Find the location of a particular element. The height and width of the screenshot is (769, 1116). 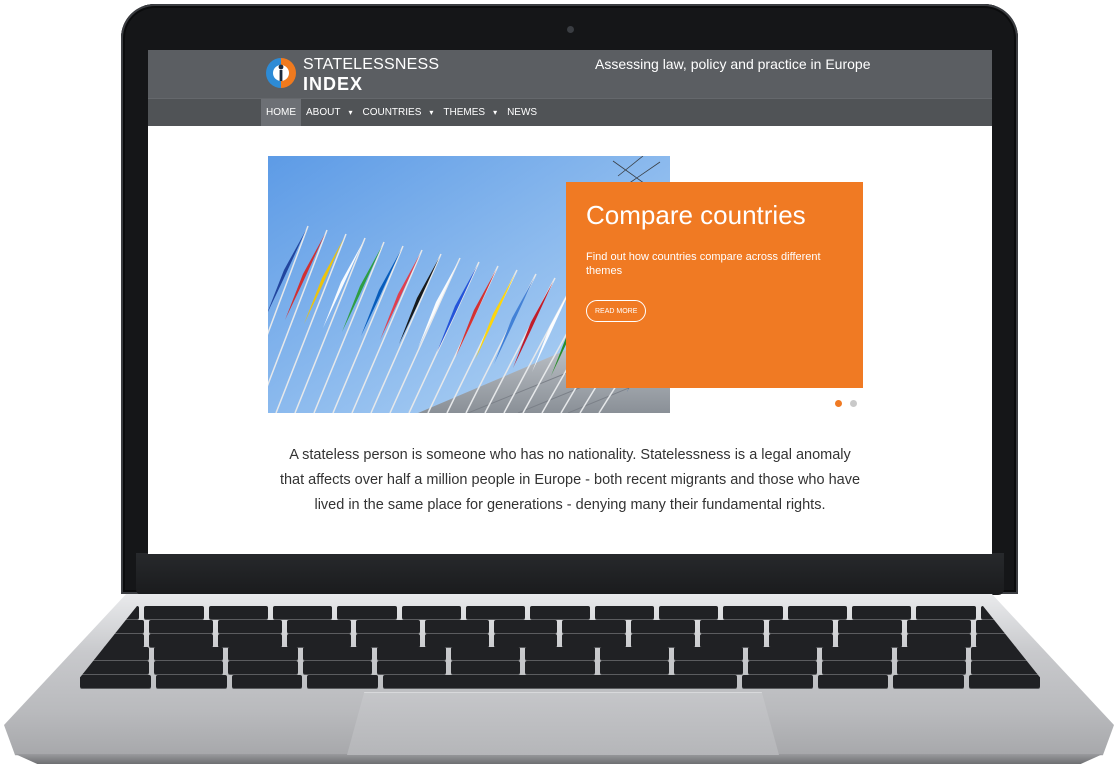

slide-title: Compare countries is located at coordinates (696, 215).